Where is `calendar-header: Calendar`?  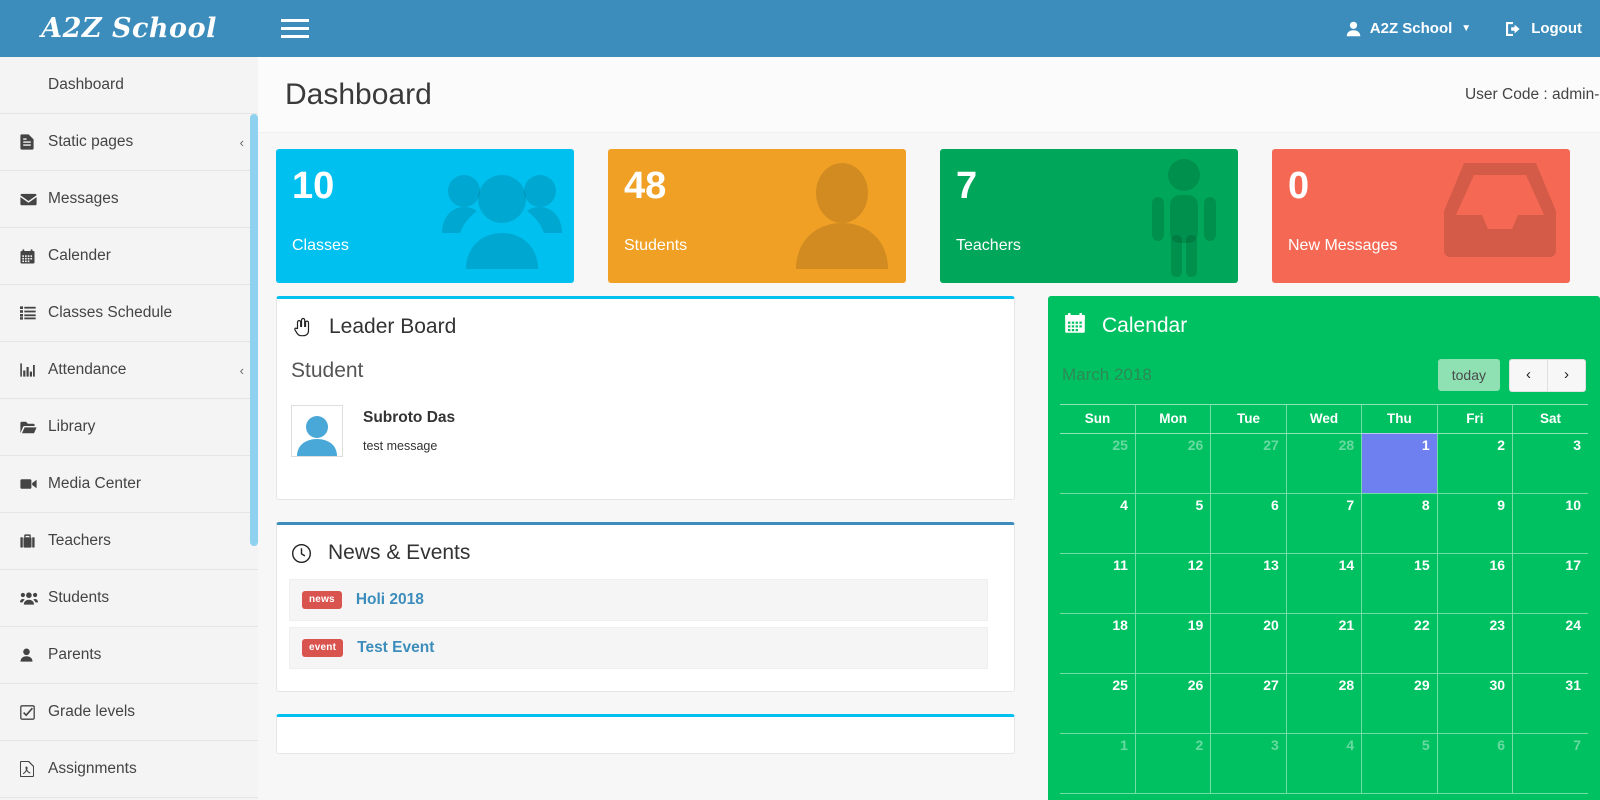 calendar-header: Calendar is located at coordinates (1324, 320).